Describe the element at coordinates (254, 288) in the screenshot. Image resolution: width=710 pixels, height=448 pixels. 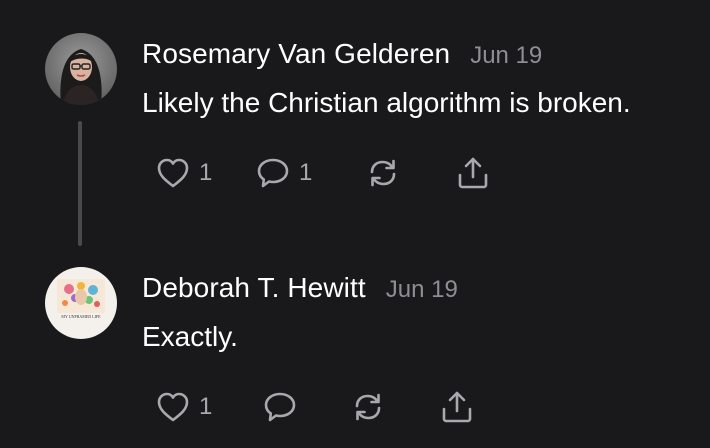
I see `author-name: Deborah T. Hewitt` at that location.